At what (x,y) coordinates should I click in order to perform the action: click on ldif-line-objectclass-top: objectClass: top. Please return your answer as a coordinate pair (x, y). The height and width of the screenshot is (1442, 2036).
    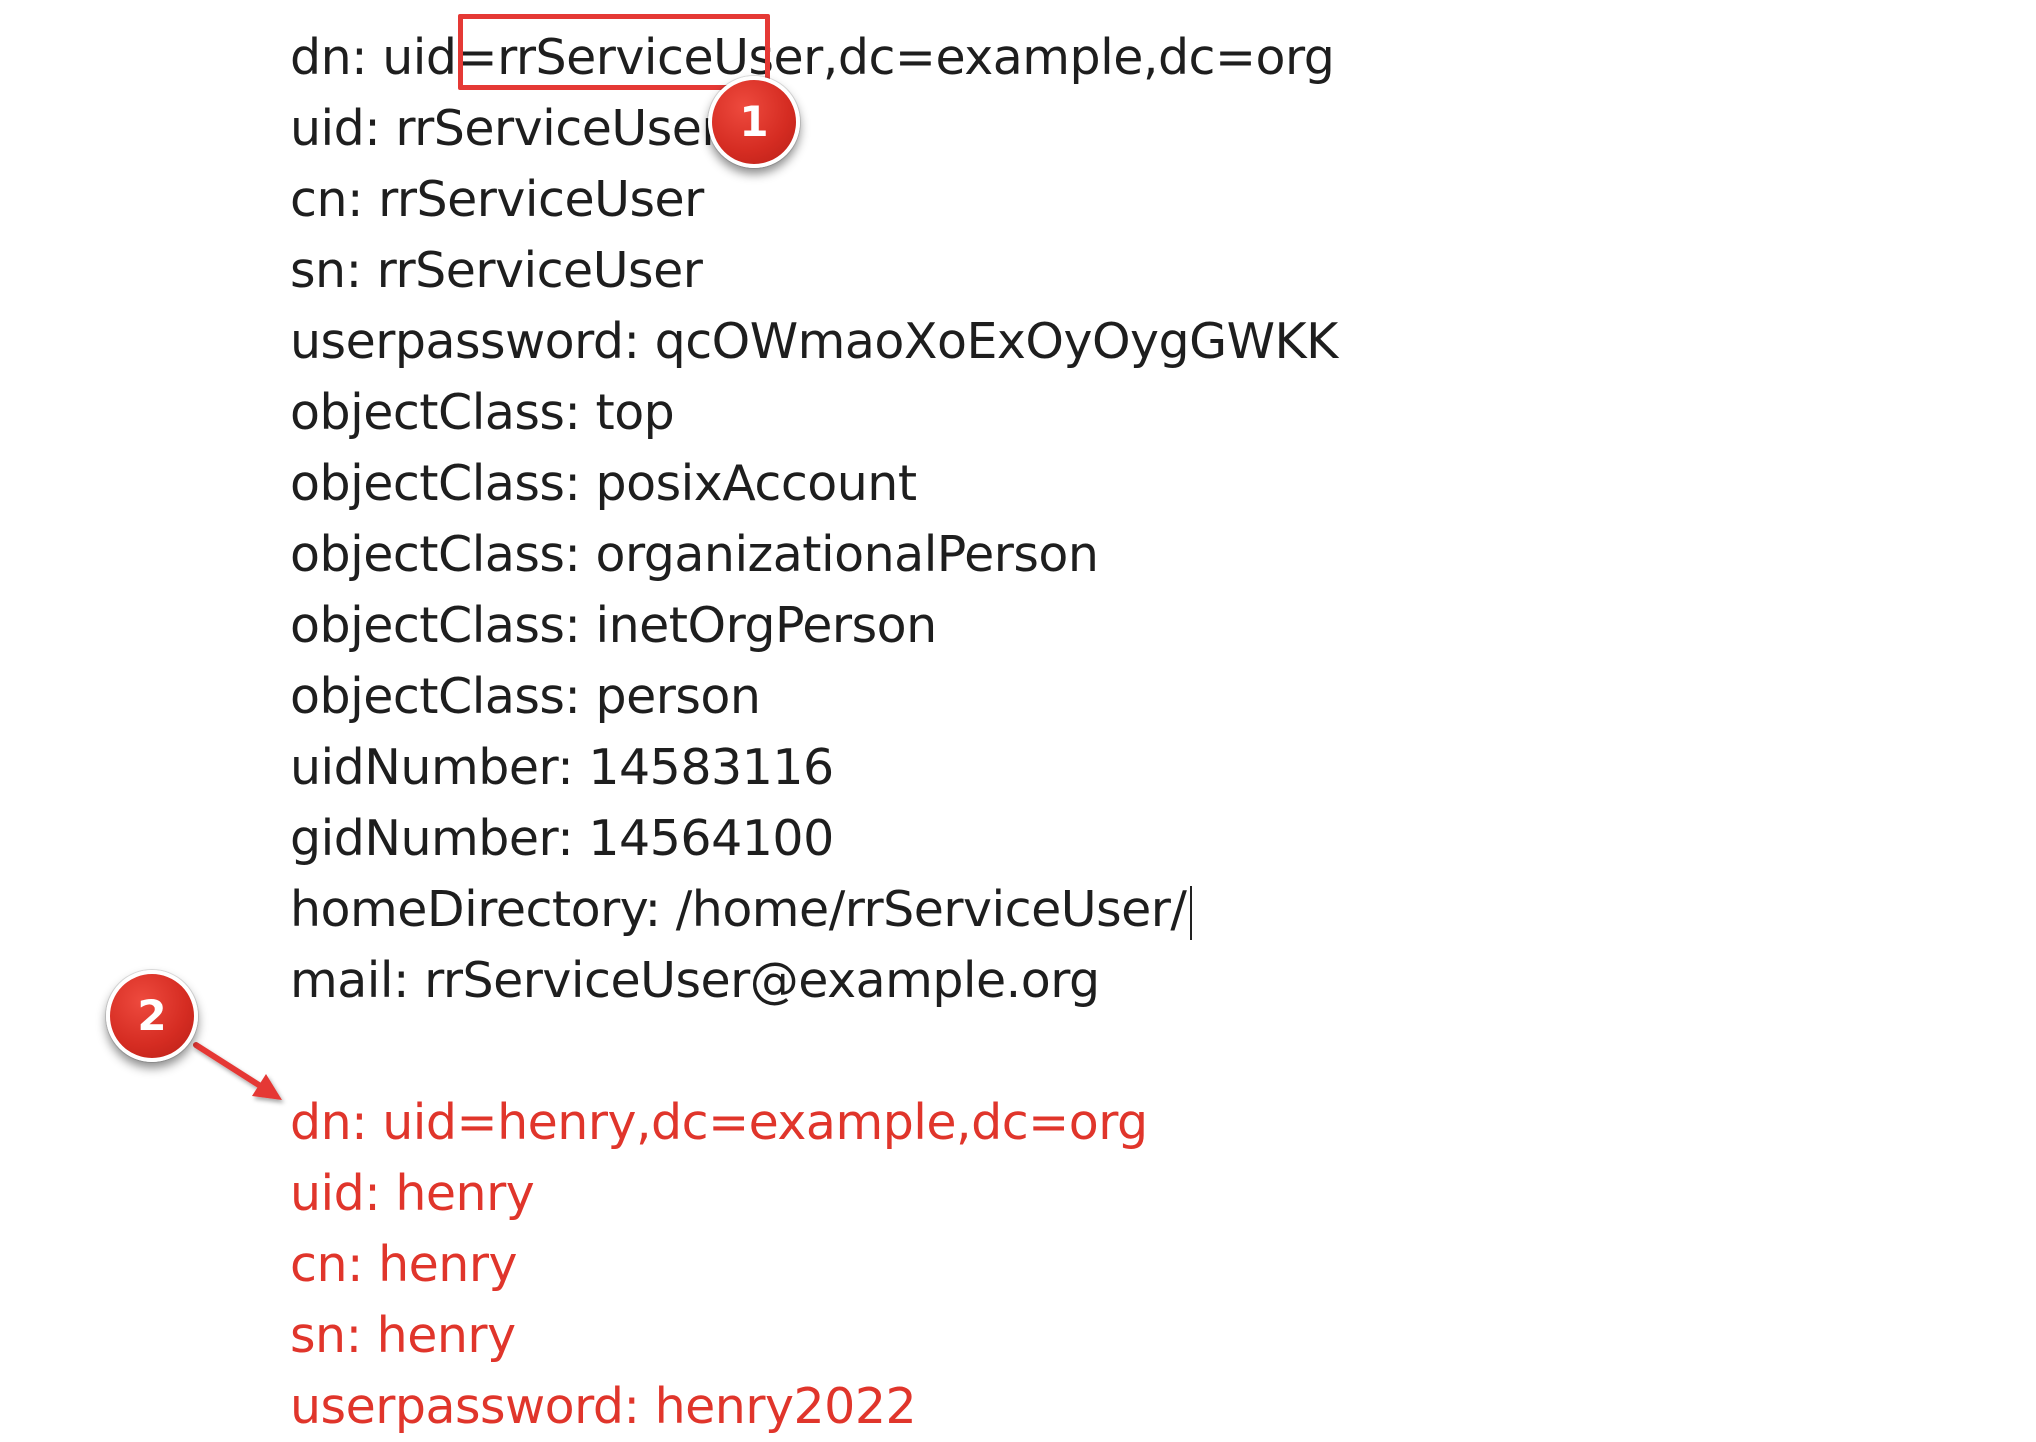
    Looking at the image, I should click on (814, 412).